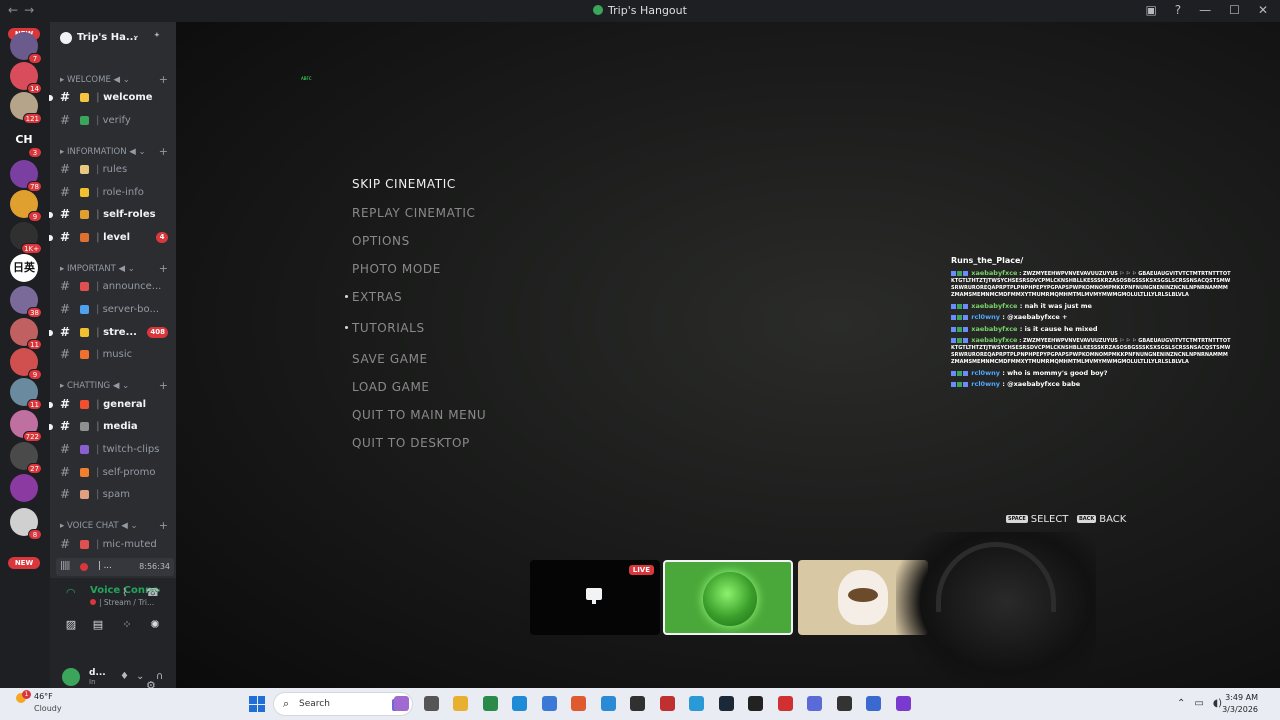 This screenshot has width=1280, height=720. I want to click on menu-item-skip-cinematic: SKIP CINEMATIC, so click(404, 184).